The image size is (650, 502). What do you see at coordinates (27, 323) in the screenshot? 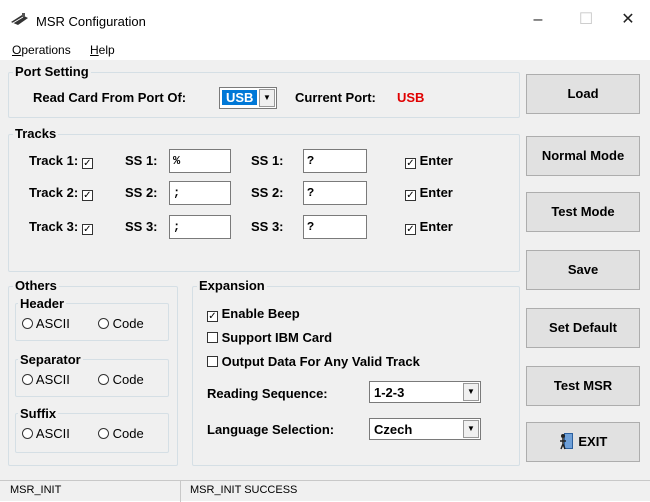
I see `header-ascii-radio` at bounding box center [27, 323].